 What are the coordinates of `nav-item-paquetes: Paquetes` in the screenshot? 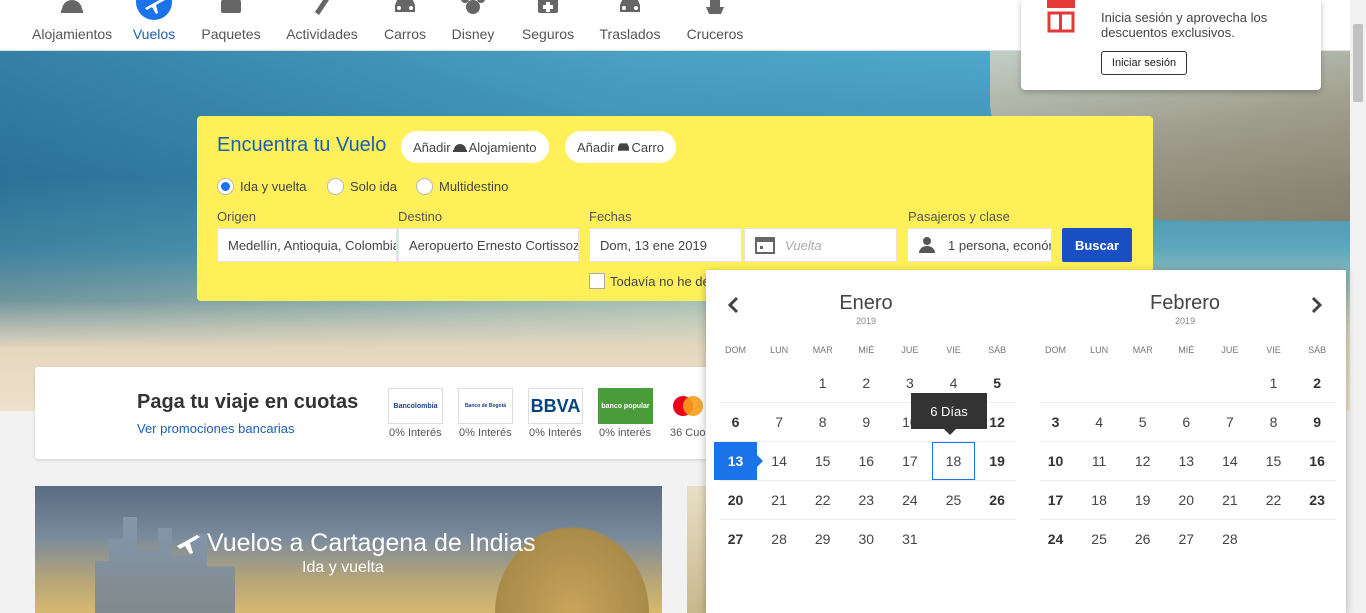 It's located at (231, 25).